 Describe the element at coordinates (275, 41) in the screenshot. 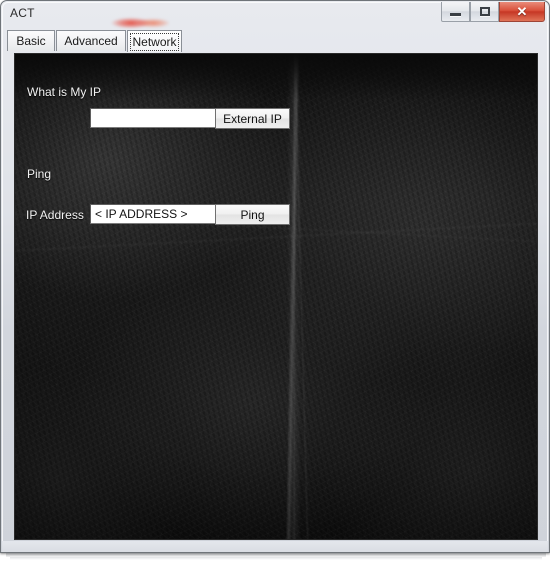

I see `tab-strip: Basic Advanced Network` at that location.